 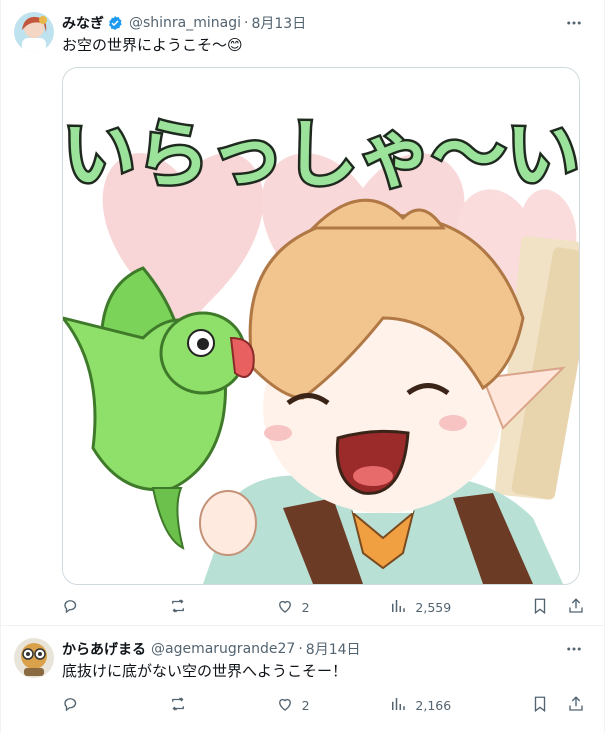 I want to click on timestamp: 8月14日, so click(x=333, y=649).